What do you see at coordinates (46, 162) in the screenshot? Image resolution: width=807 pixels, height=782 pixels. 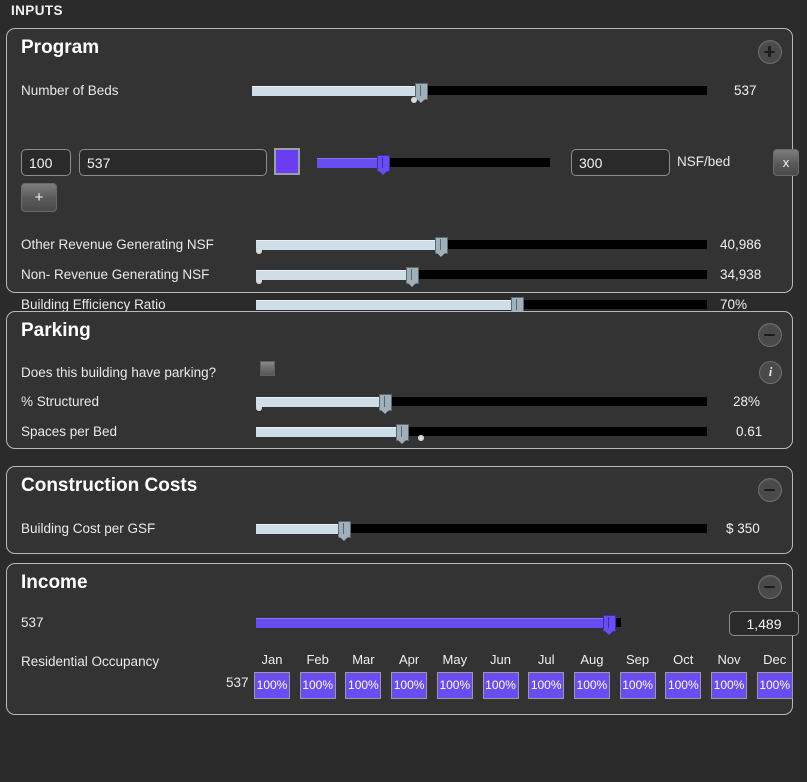 I see `component-count-input` at bounding box center [46, 162].